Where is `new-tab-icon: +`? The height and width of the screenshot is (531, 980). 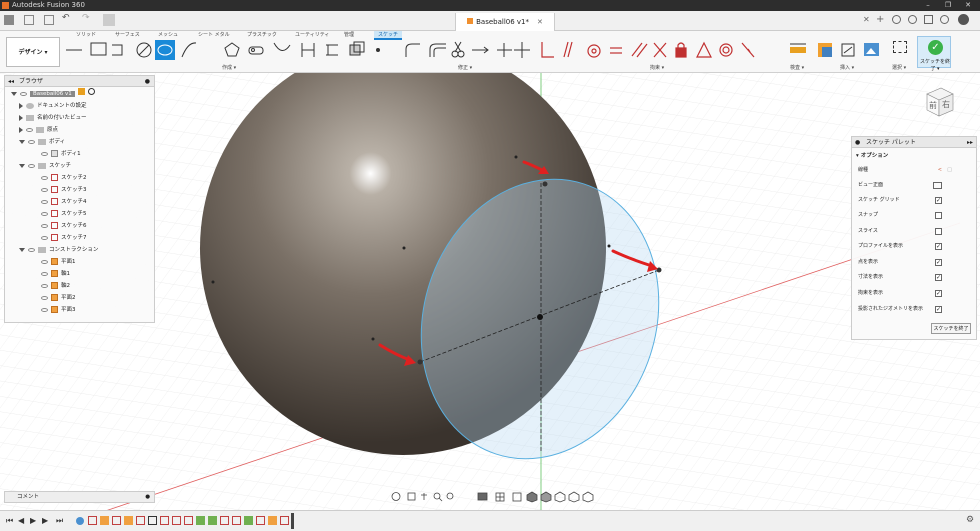 new-tab-icon: + is located at coordinates (880, 19).